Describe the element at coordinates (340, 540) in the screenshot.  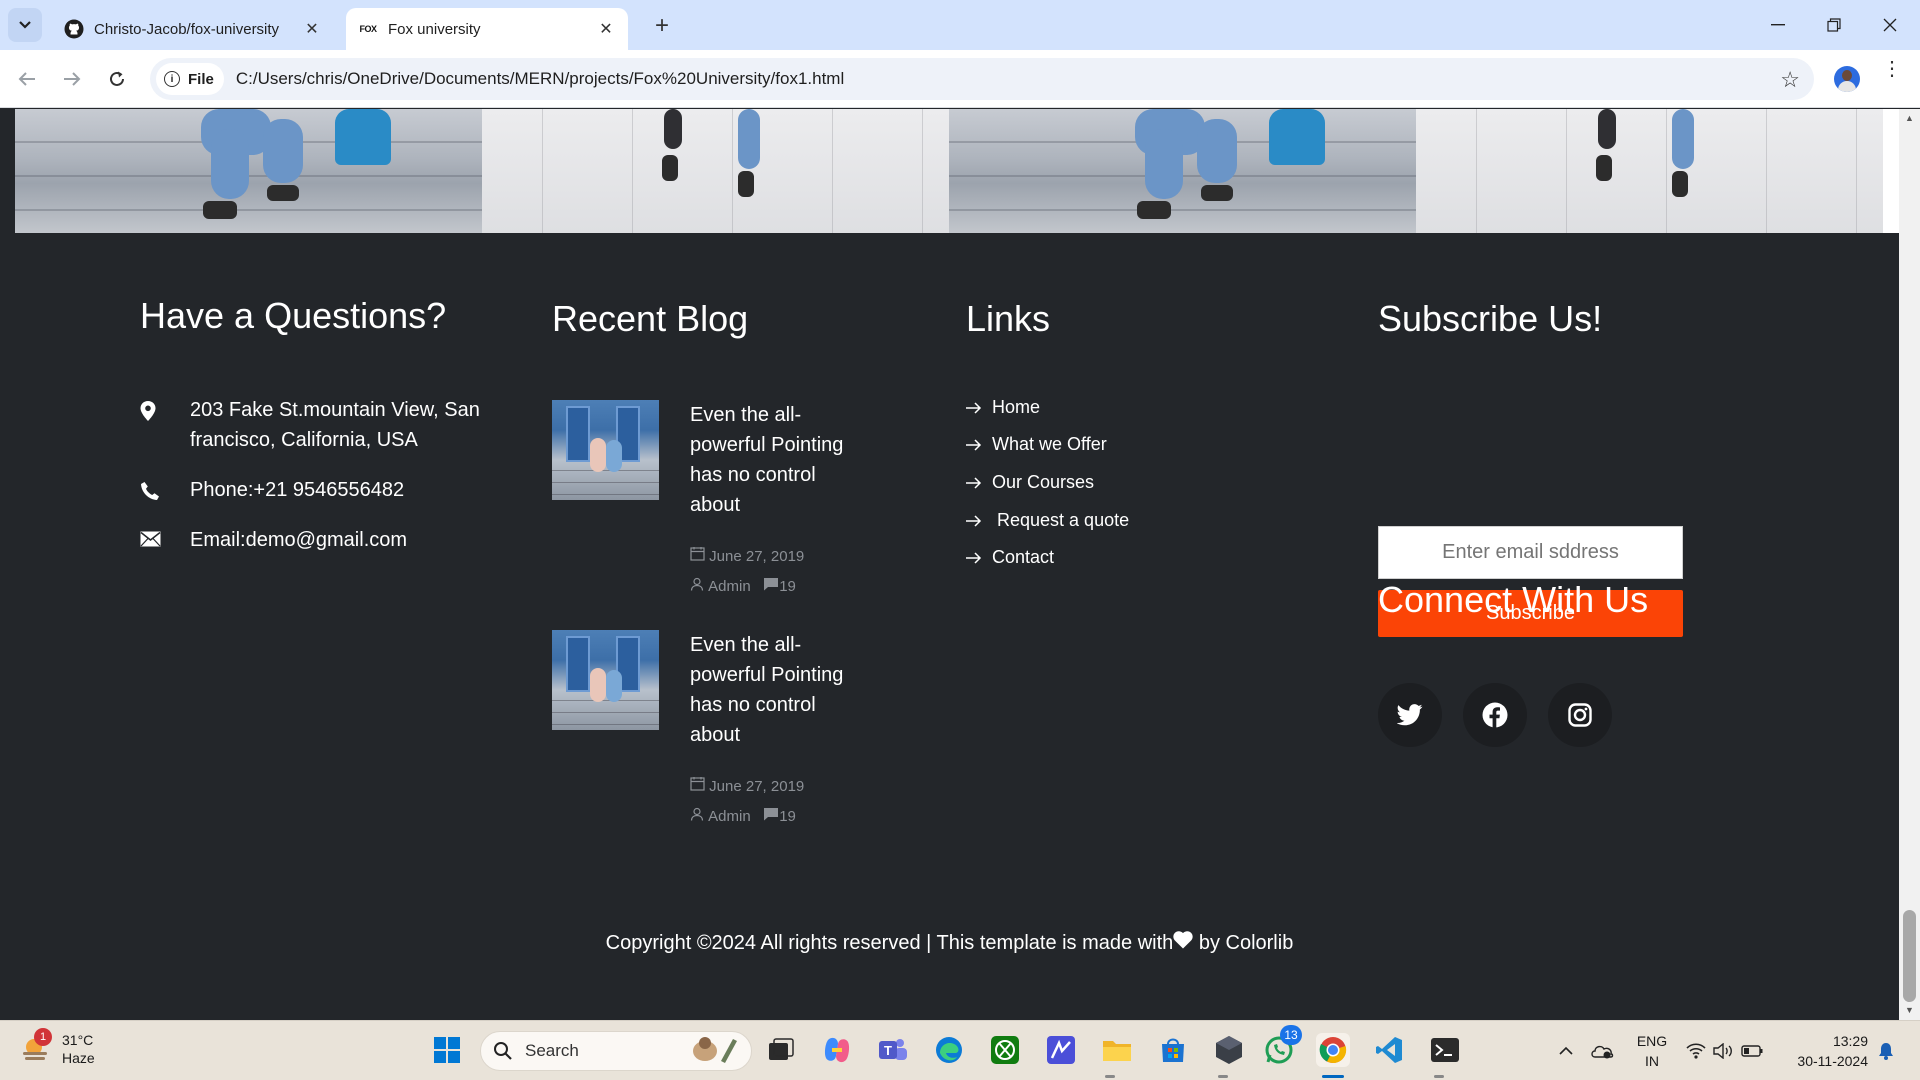
I see `email-text: Email:demo@gmail.com` at that location.